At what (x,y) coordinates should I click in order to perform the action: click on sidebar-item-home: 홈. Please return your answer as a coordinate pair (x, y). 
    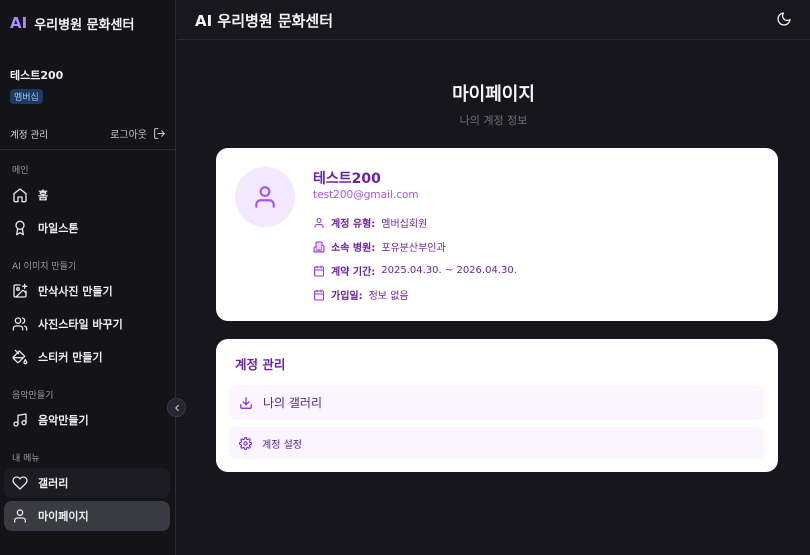
    Looking at the image, I should click on (87, 195).